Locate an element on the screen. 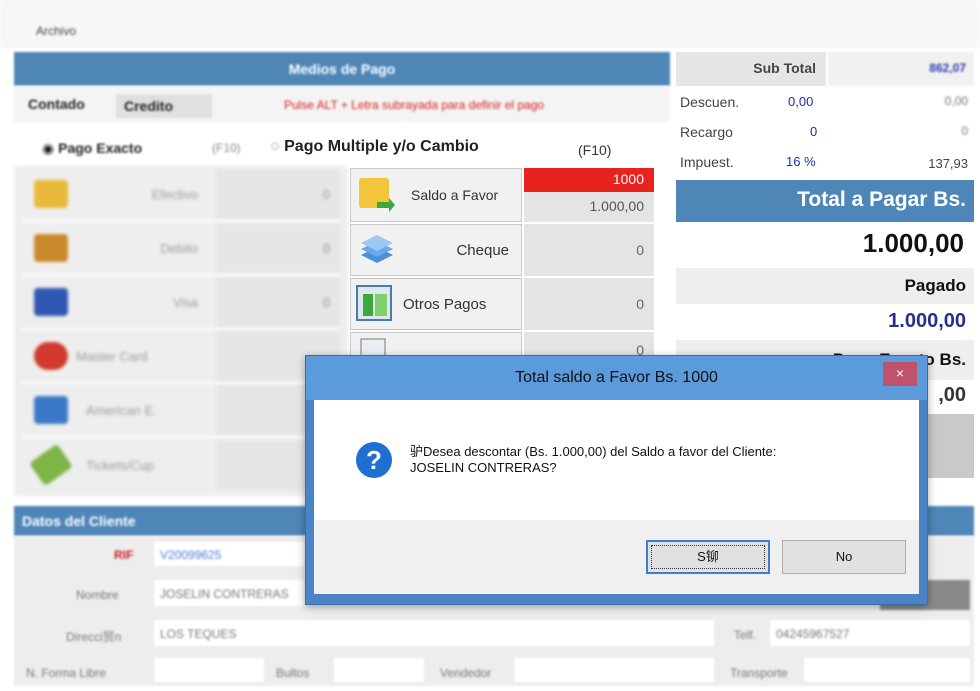 The image size is (980, 691). method-american: American E. is located at coordinates (181, 411).